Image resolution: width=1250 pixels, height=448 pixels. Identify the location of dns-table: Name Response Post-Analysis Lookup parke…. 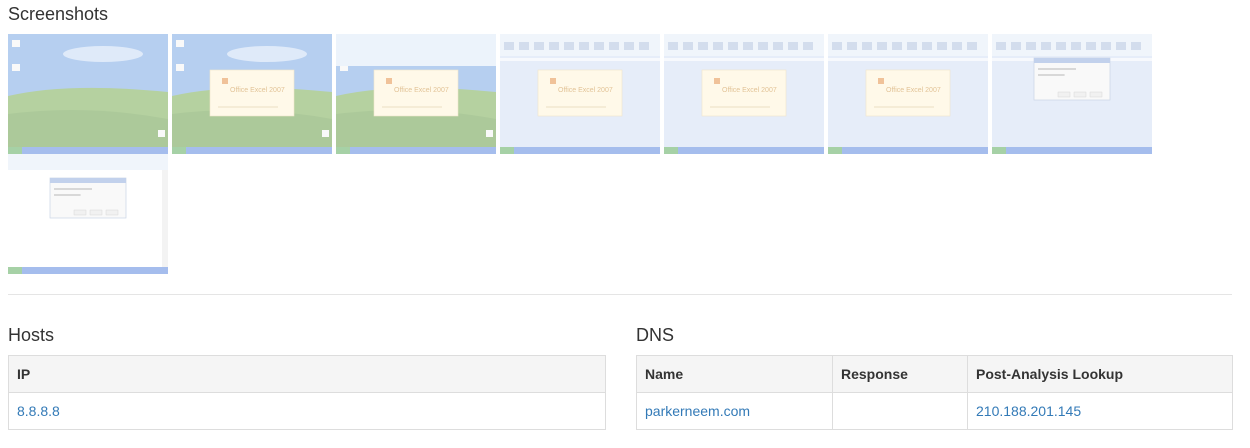
(934, 392).